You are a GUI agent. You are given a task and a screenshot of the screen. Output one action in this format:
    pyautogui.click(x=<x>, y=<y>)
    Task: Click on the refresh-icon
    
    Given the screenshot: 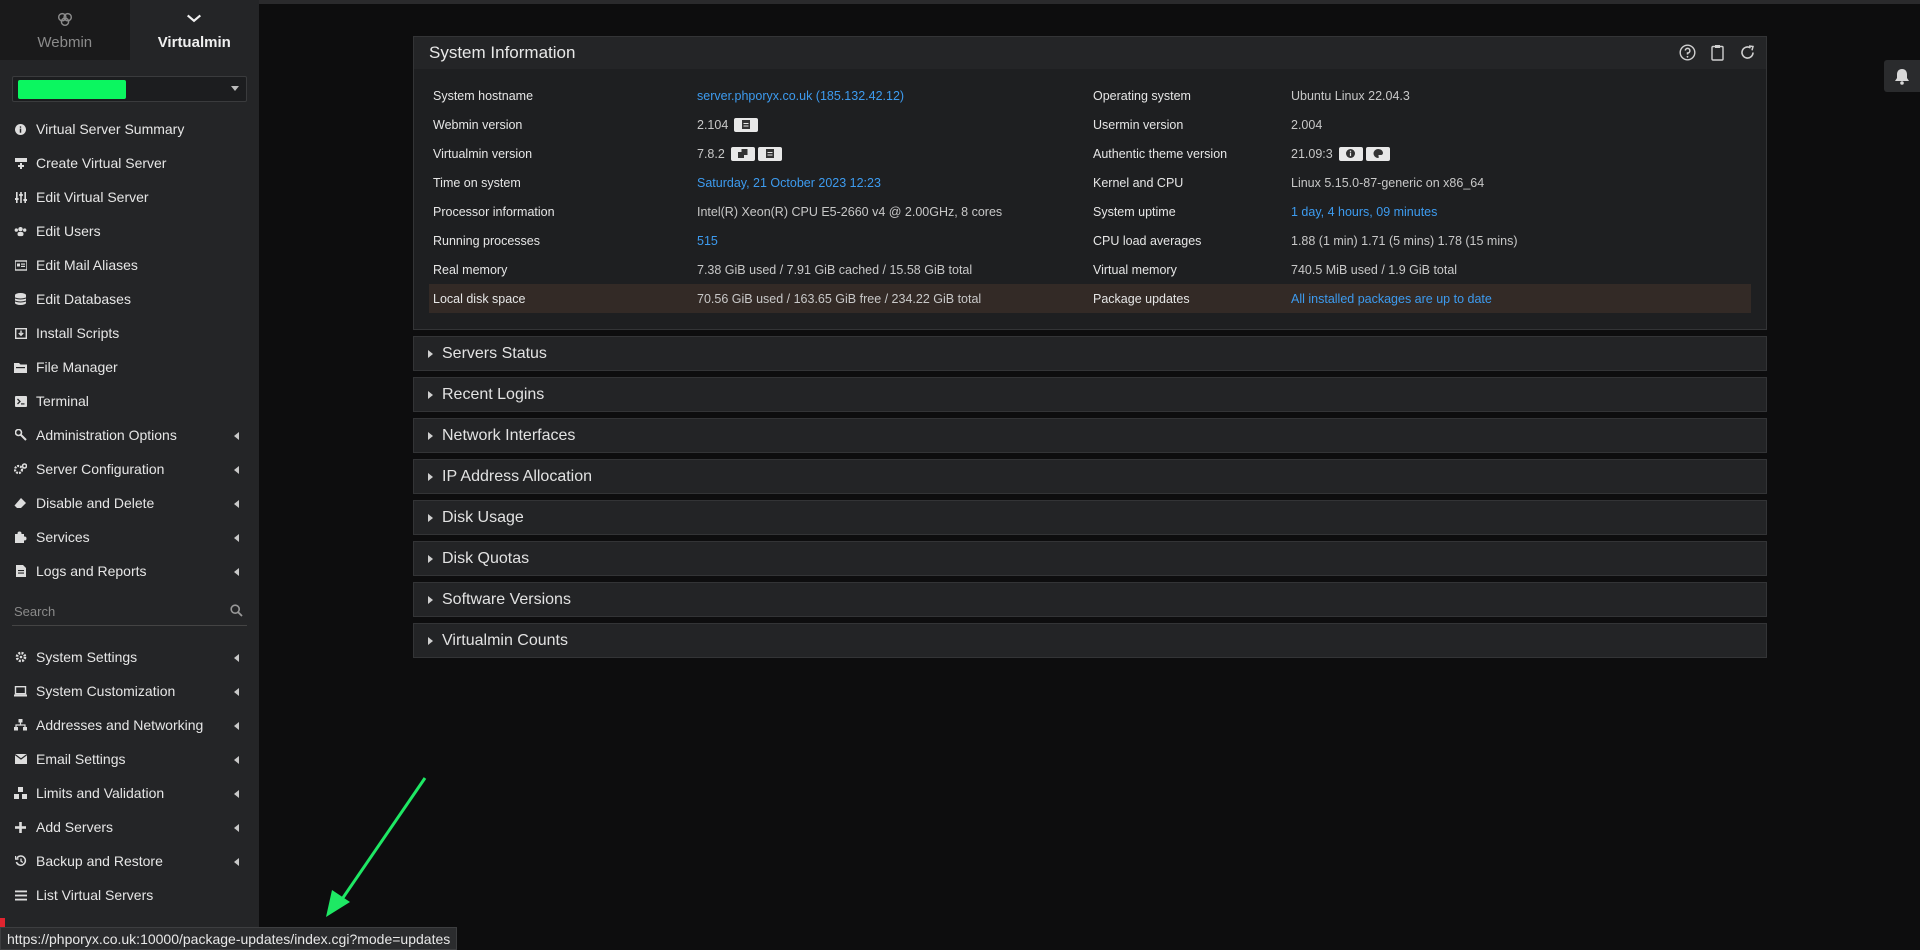 What is the action you would take?
    pyautogui.click(x=1747, y=52)
    